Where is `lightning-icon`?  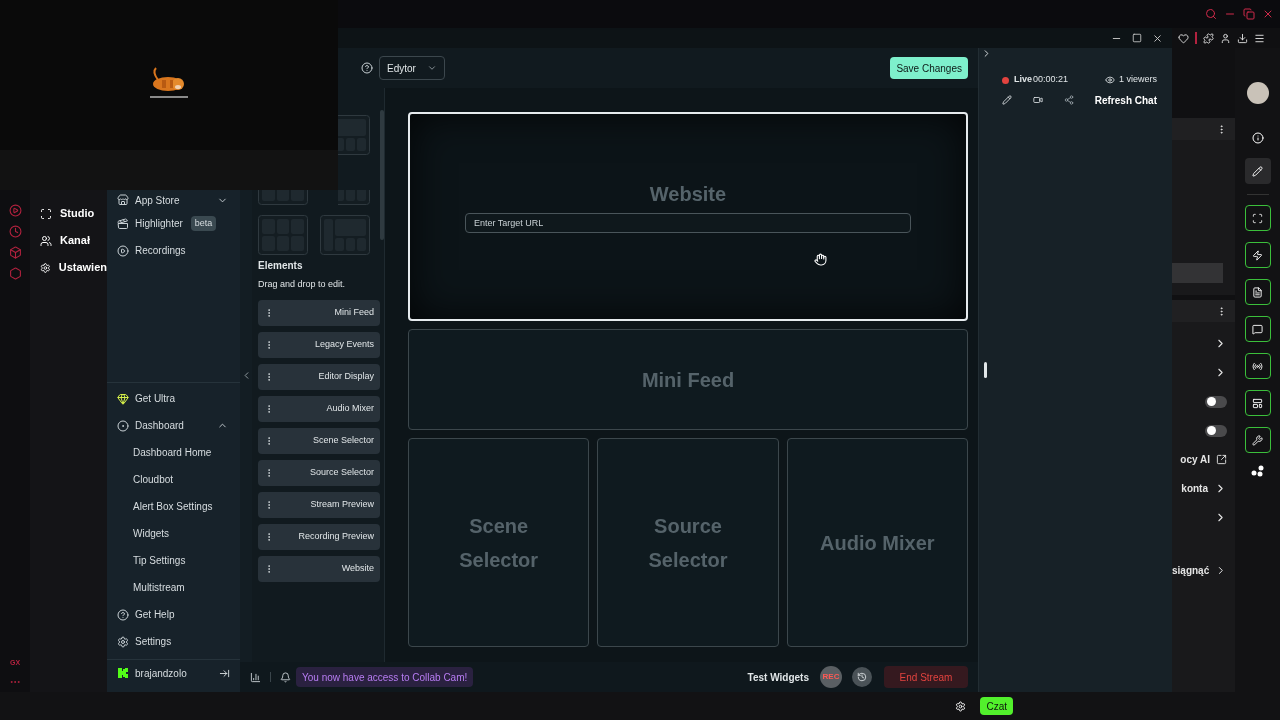
lightning-icon is located at coordinates (1257, 255).